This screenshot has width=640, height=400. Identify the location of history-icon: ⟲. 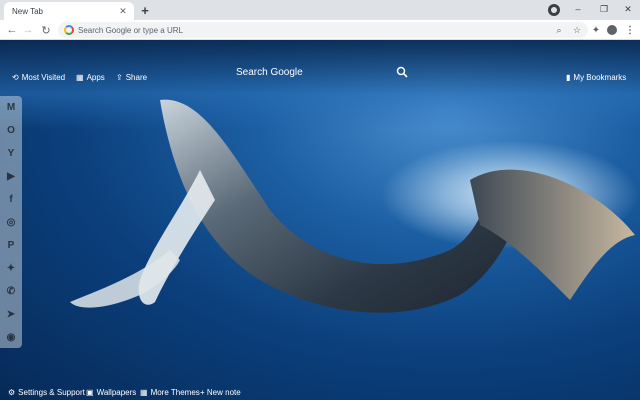
(15, 77).